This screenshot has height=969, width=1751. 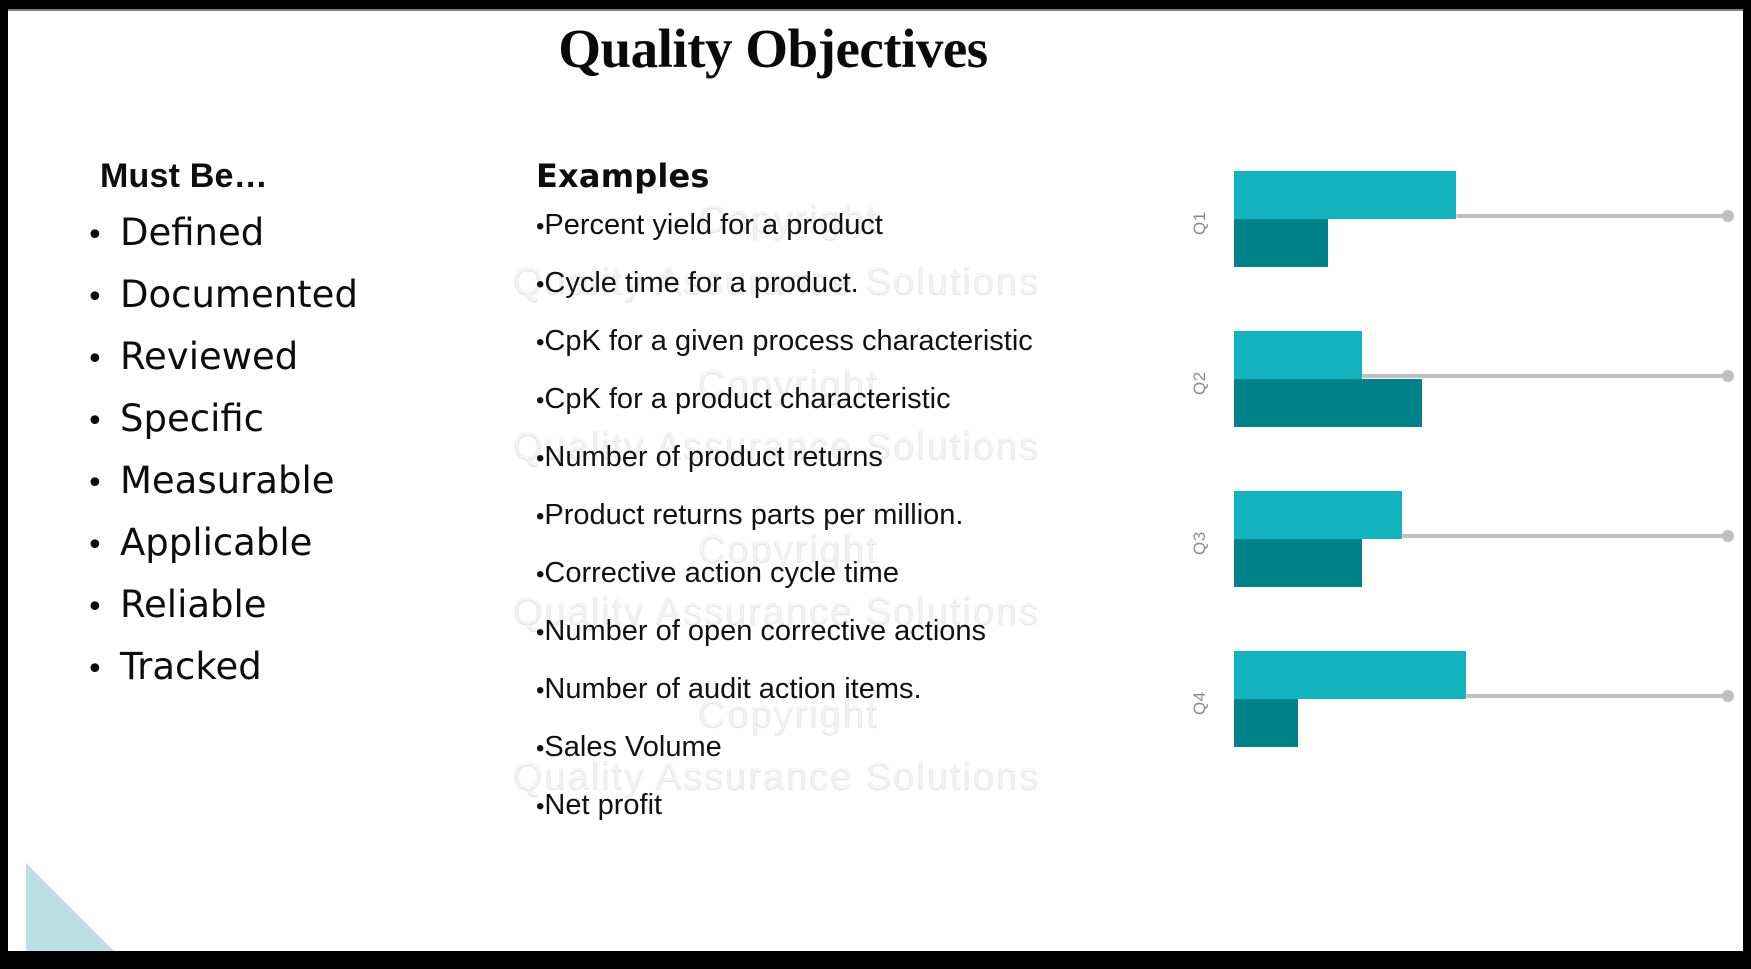 I want to click on list-item: • Measurable, so click(x=301, y=493).